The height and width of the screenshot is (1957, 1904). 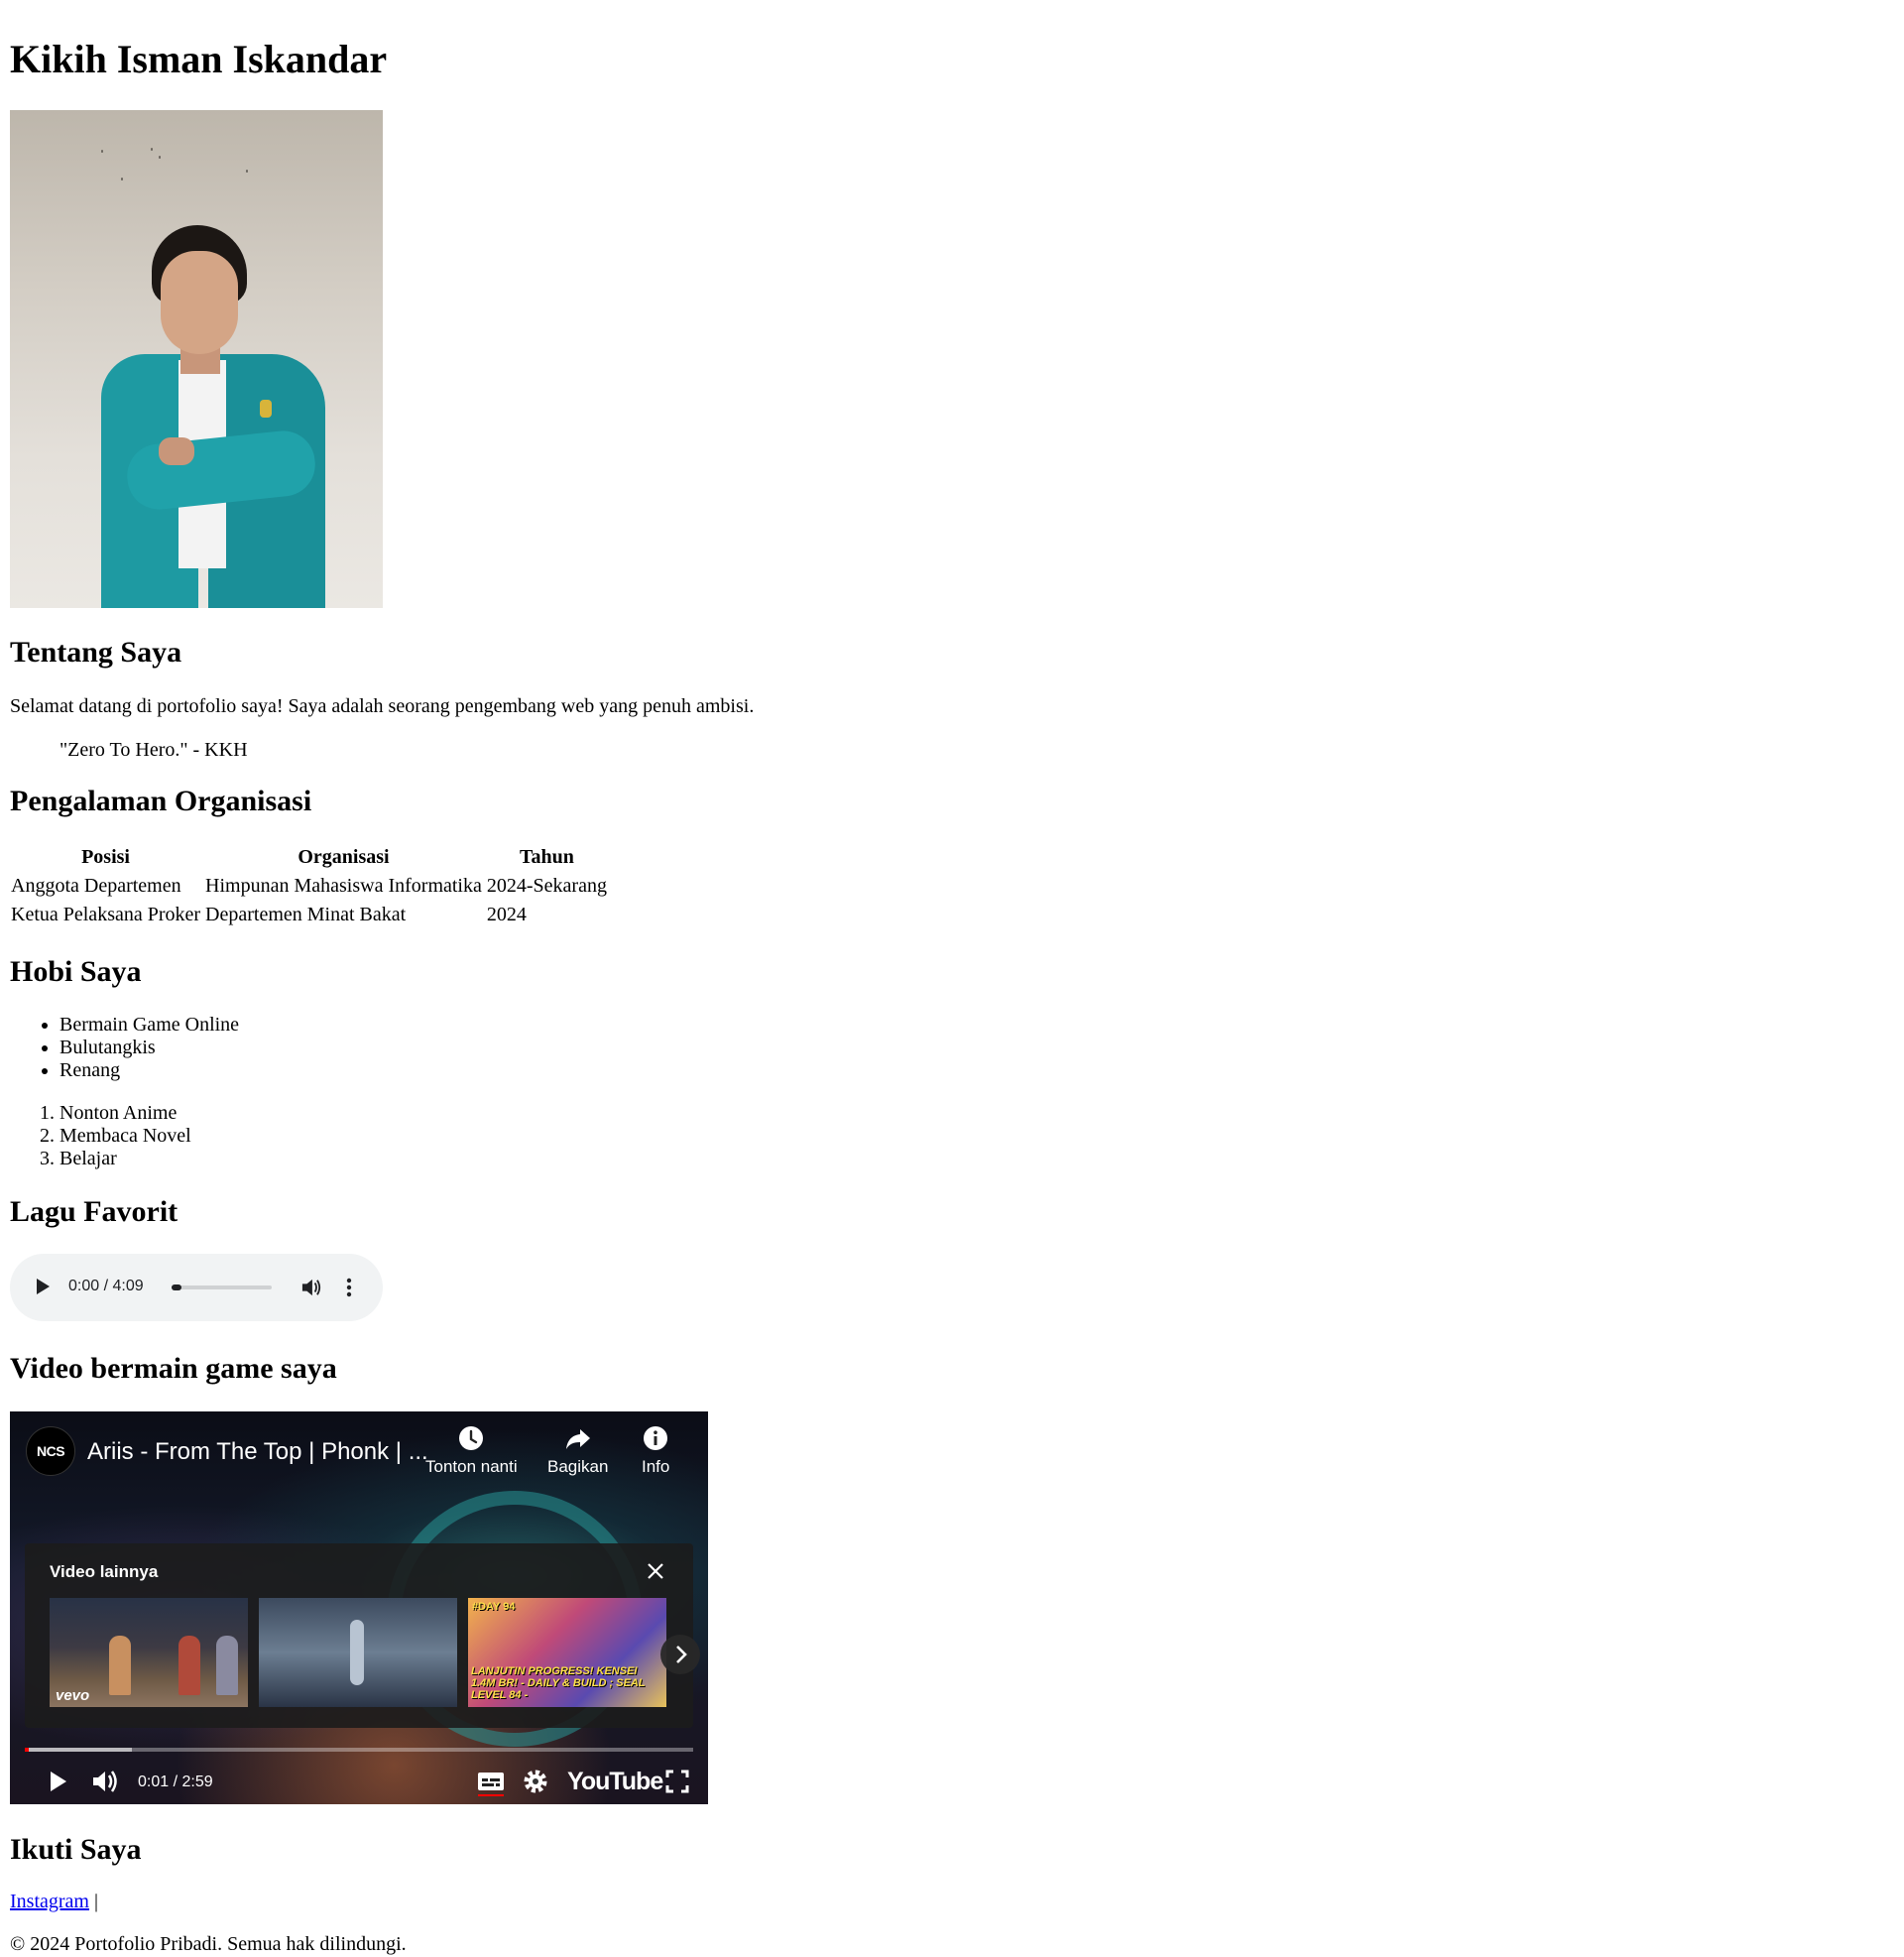 What do you see at coordinates (199, 59) in the screenshot?
I see `page-title: Kikih Isman Iskandar` at bounding box center [199, 59].